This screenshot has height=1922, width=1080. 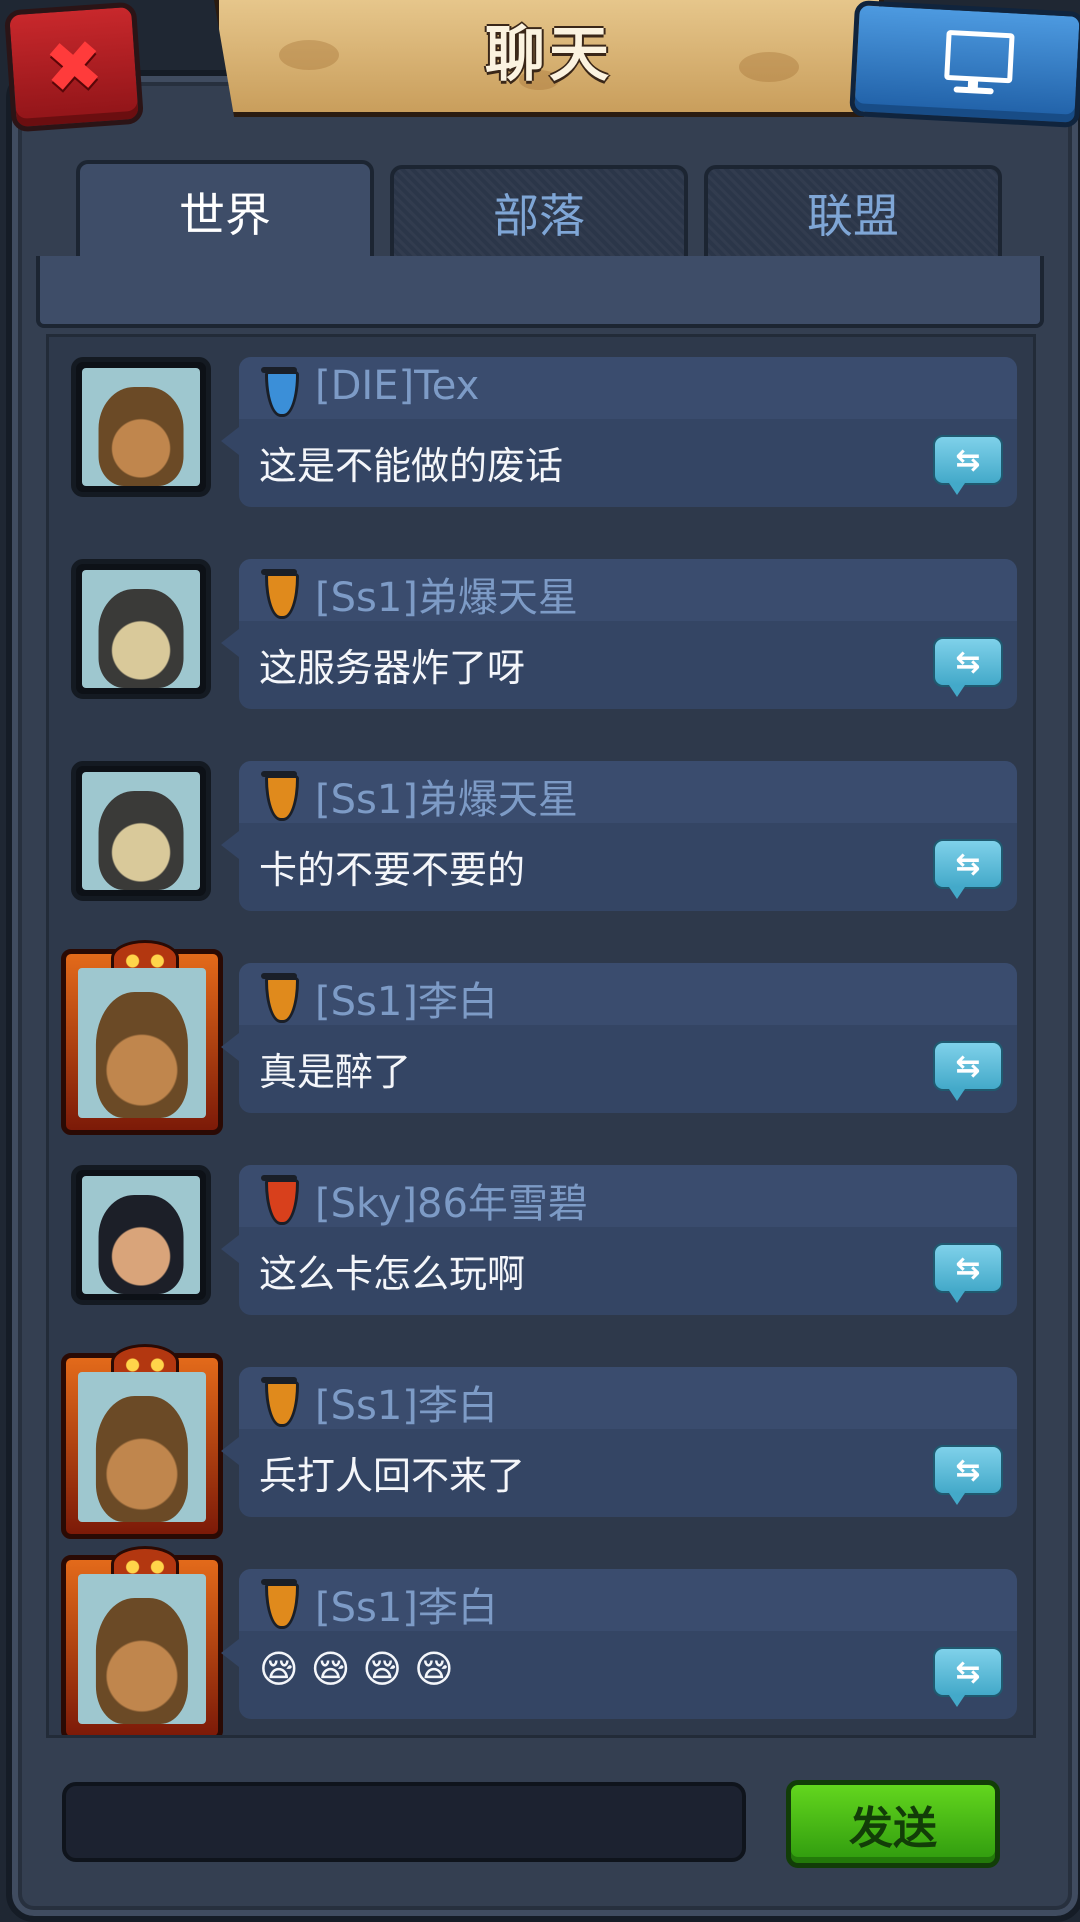 I want to click on message-bubble: [Sky]86年雪碧 这么卡怎么玩啊 ⇆, so click(x=619, y=1240).